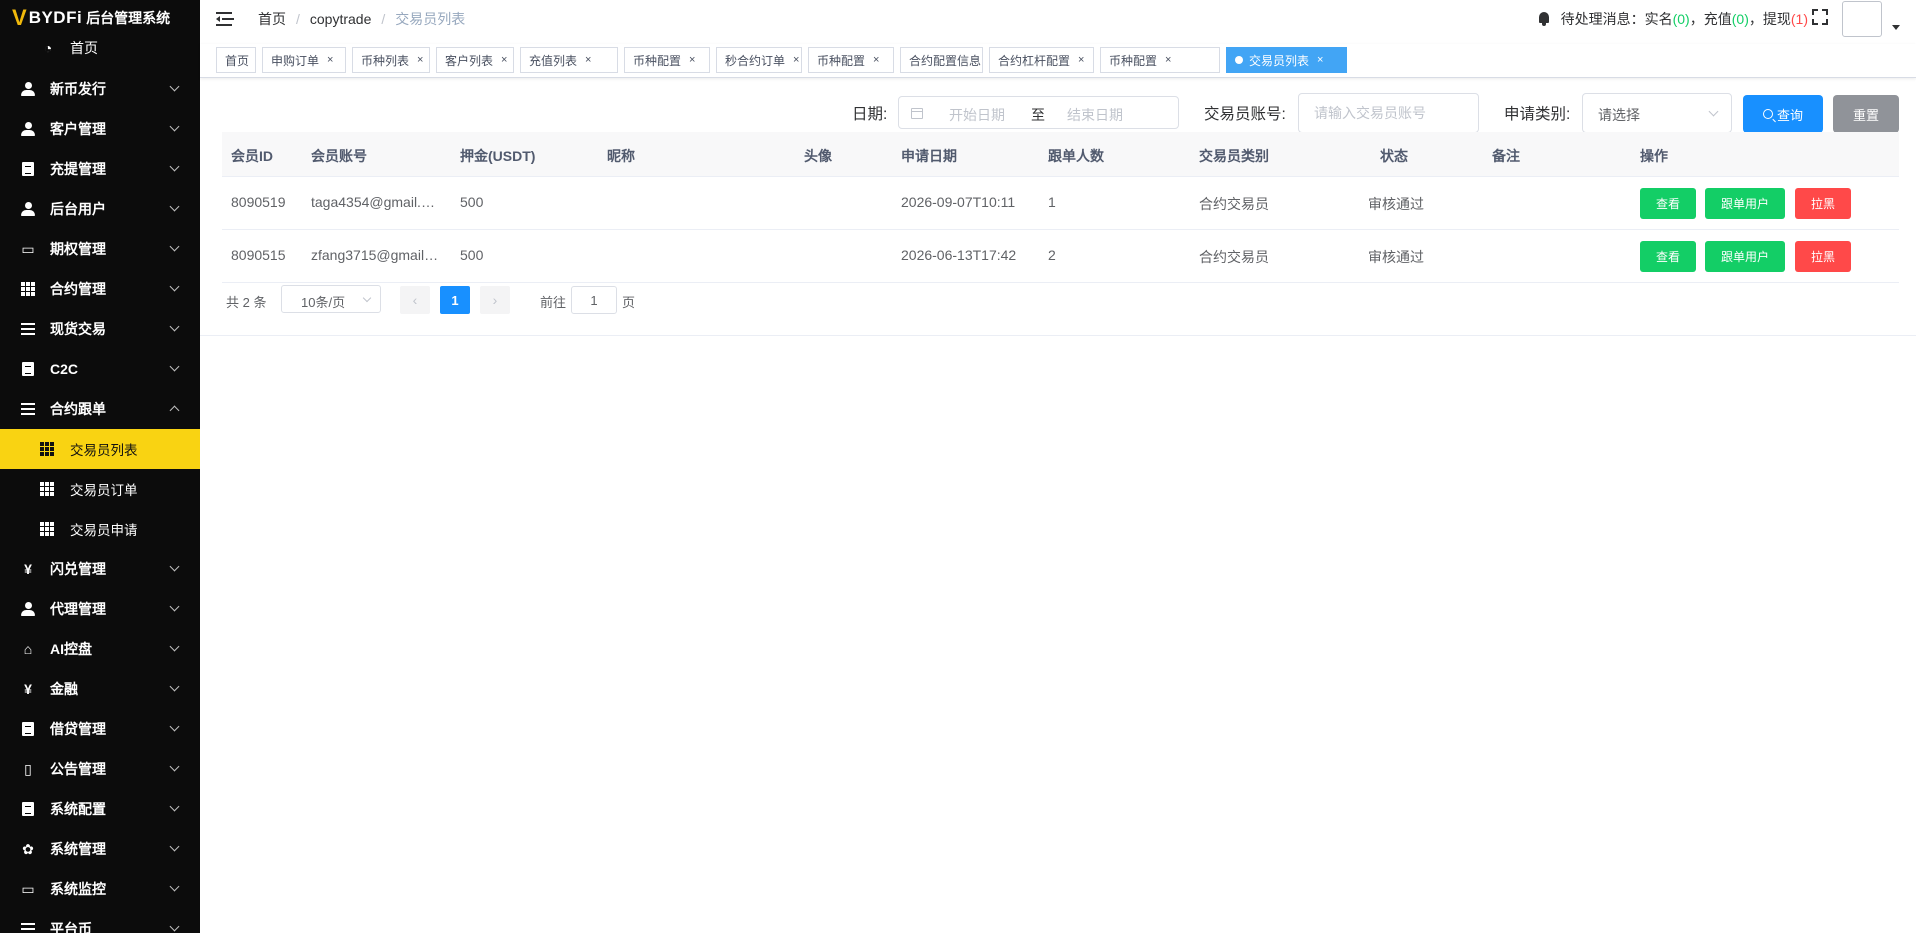 The height and width of the screenshot is (933, 1916). I want to click on end-date-placeholder: 结束日期, so click(1095, 115).